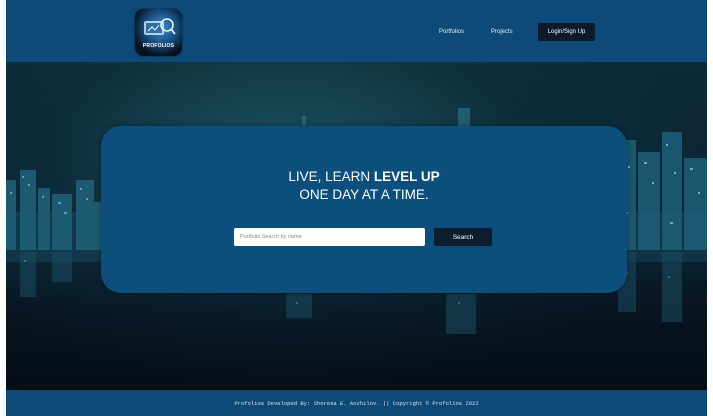  Describe the element at coordinates (364, 194) in the screenshot. I see `headline-line-2: ONE DAY AT A TIME.` at that location.